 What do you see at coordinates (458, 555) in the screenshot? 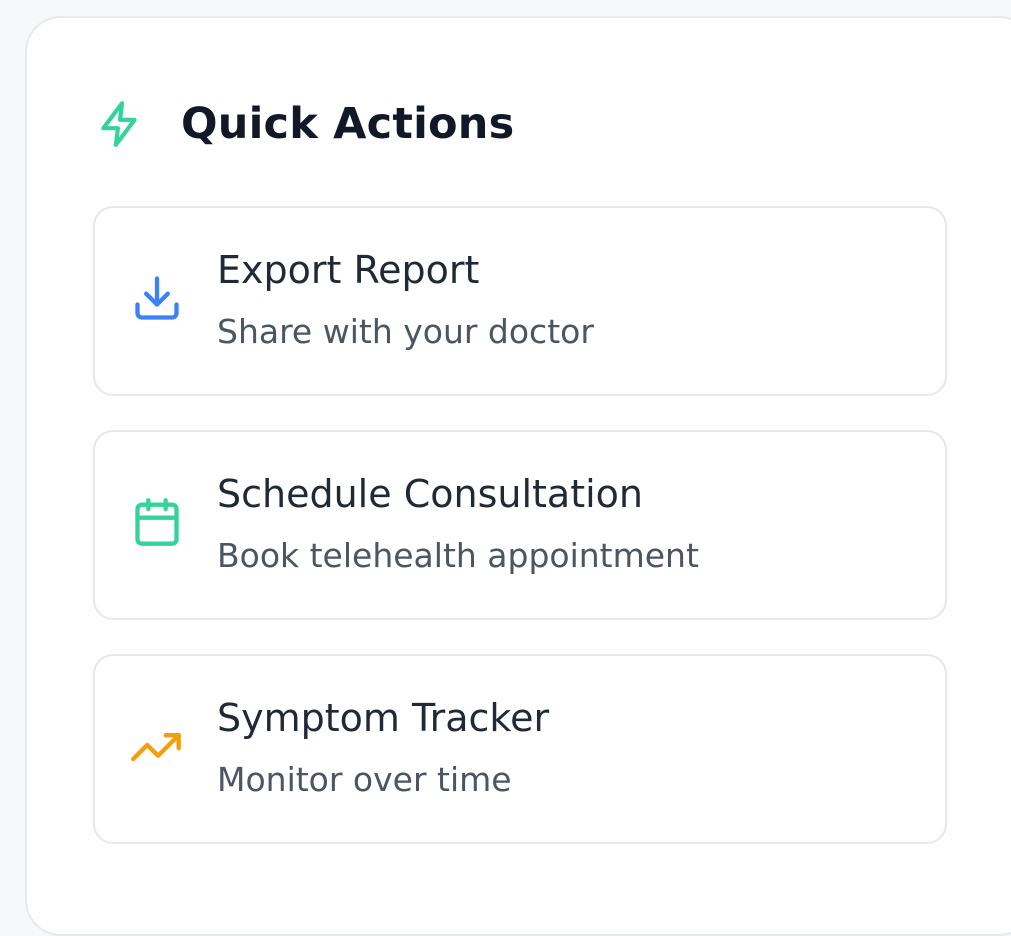
I see `action-description: Book telehealth appointment` at bounding box center [458, 555].